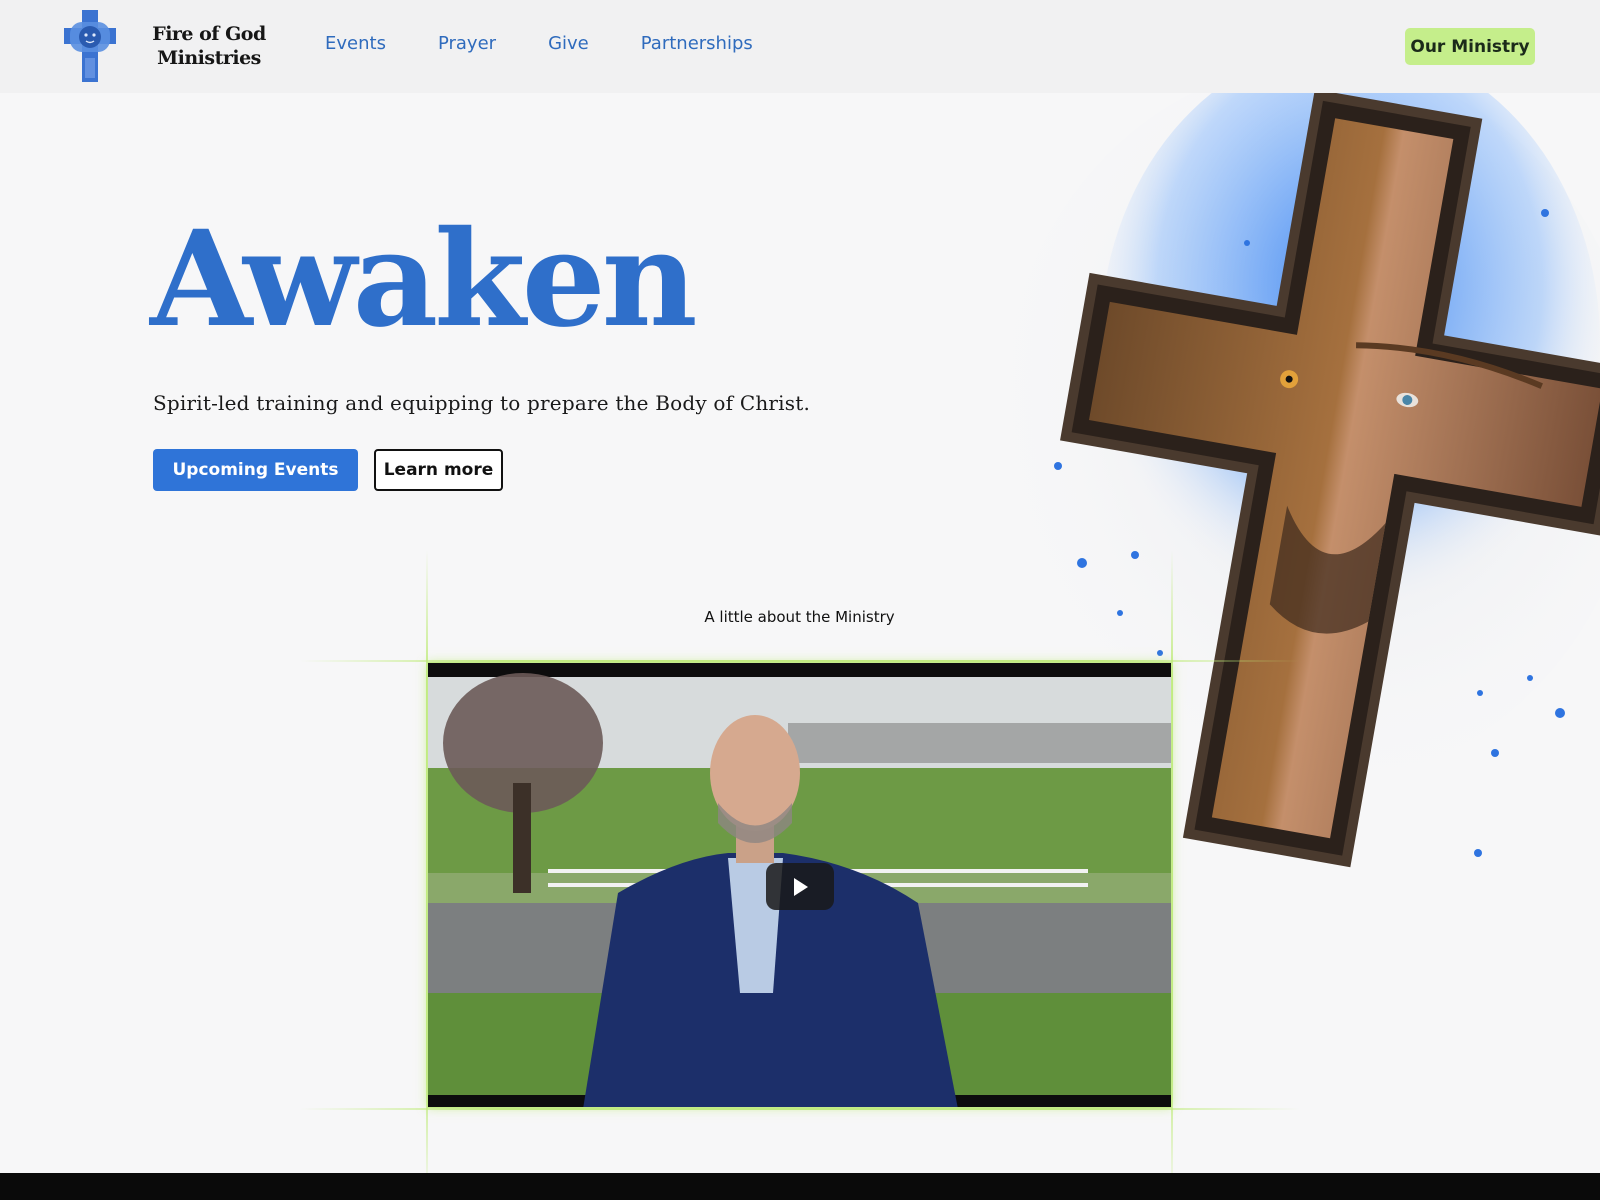  I want to click on footer-strip, so click(800, 1186).